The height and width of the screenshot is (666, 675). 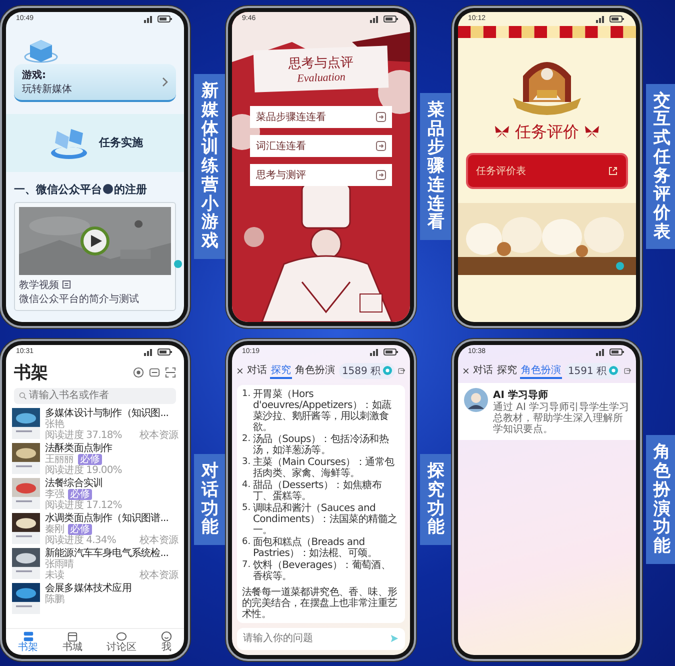 What do you see at coordinates (324, 467) in the screenshot?
I see `list-text: 主菜（Main Courses）：通常包括肉类、家禽、海鲜等。` at bounding box center [324, 467].